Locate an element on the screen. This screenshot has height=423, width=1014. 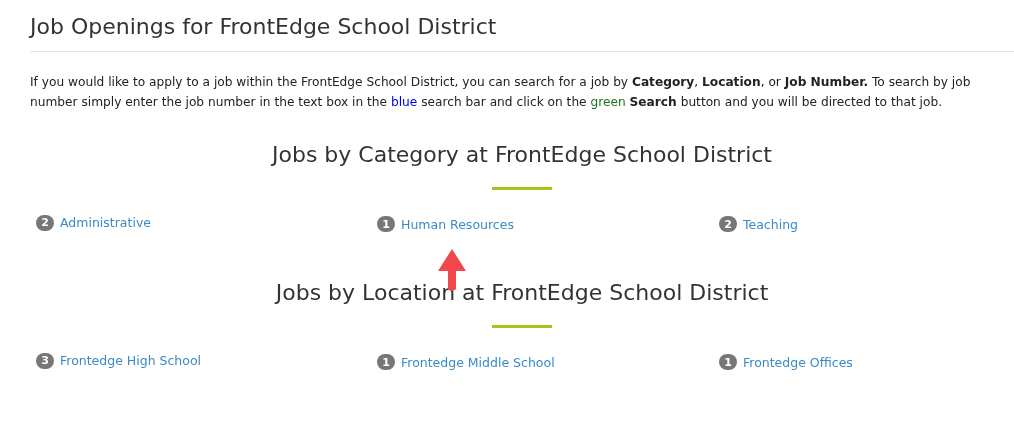
category-link: Frontedge Offices is located at coordinates (798, 362).